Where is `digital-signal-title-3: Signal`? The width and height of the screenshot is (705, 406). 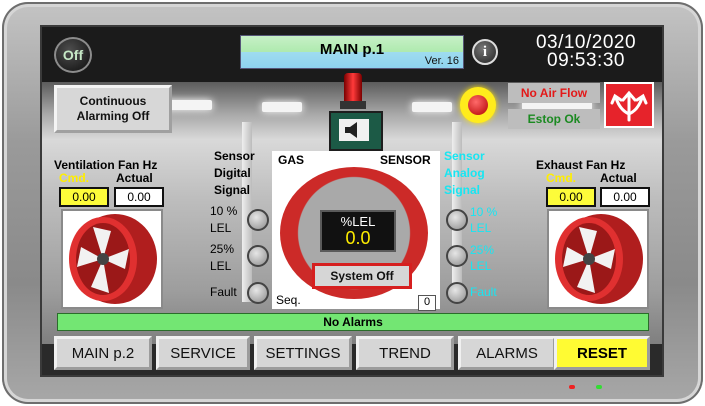 digital-signal-title-3: Signal is located at coordinates (232, 190).